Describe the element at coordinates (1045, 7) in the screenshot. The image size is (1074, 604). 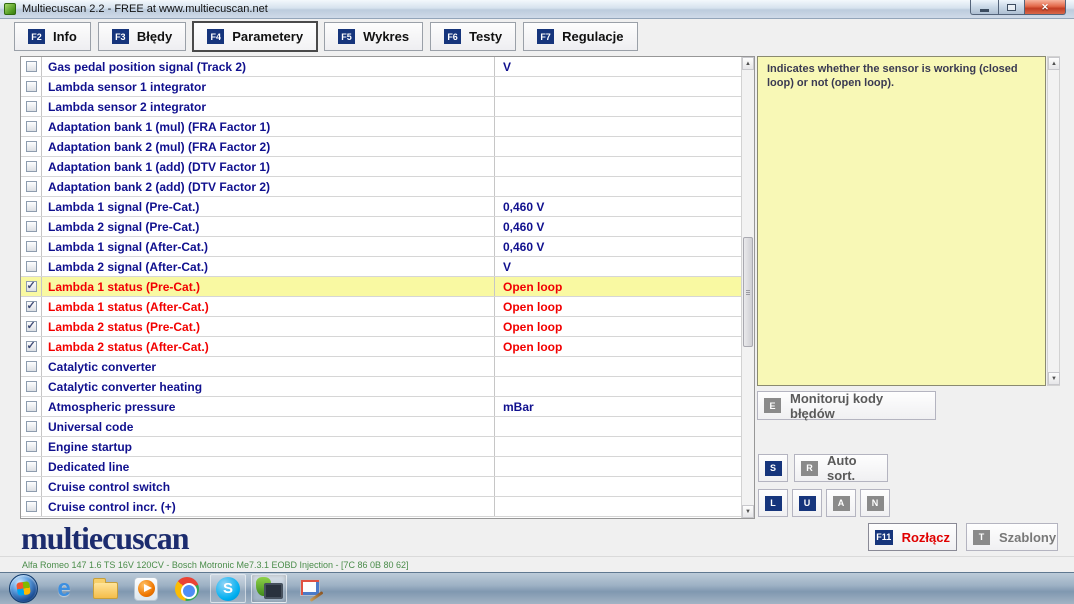
I see `close-button: ✕` at that location.